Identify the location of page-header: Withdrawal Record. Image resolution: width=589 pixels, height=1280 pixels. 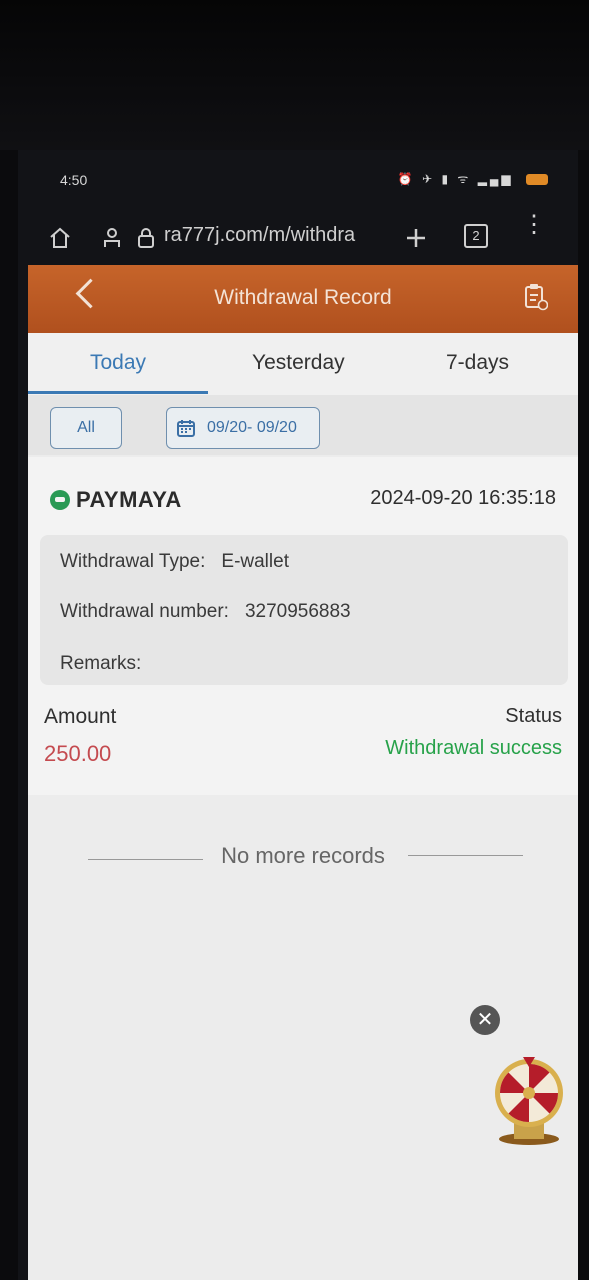
(303, 299).